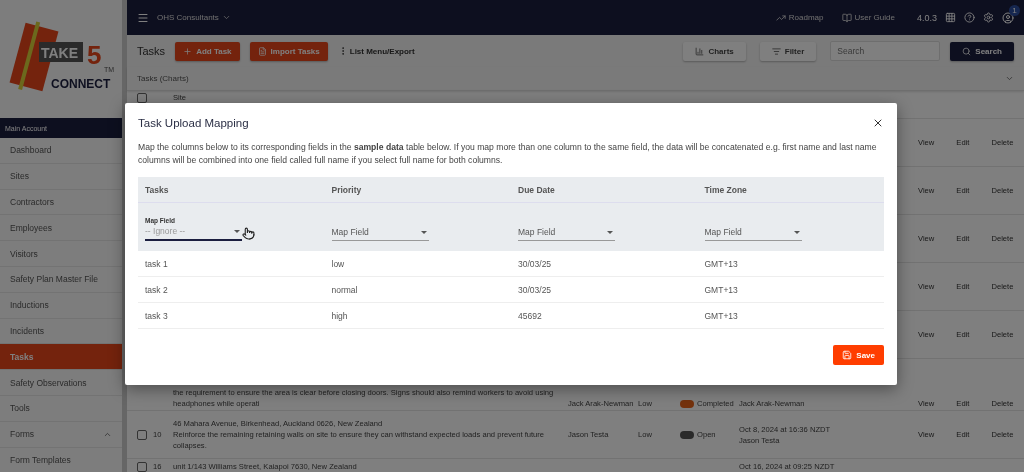  What do you see at coordinates (417, 264) in the screenshot?
I see `table-cell: low` at bounding box center [417, 264].